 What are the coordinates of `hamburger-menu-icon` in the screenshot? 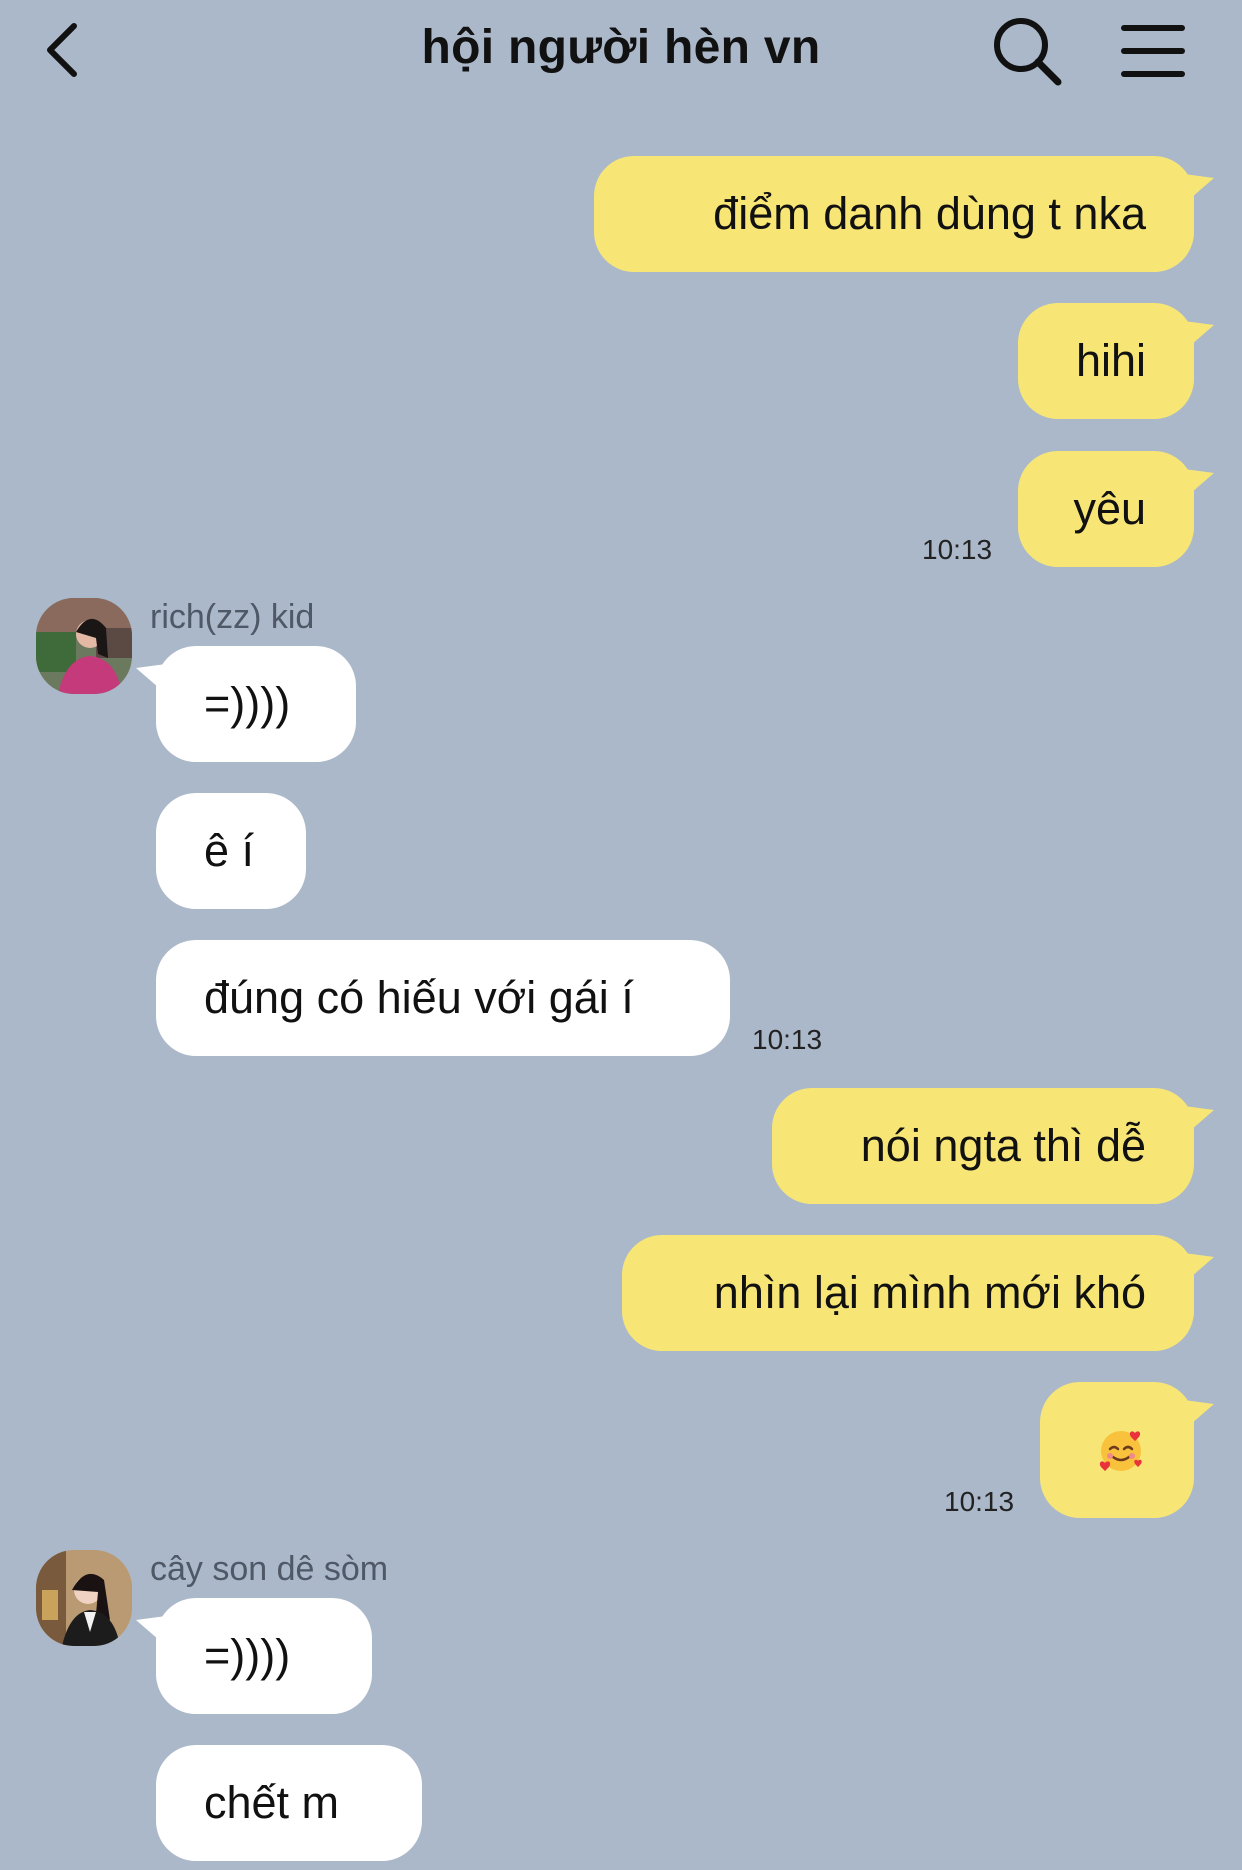 It's located at (1153, 51).